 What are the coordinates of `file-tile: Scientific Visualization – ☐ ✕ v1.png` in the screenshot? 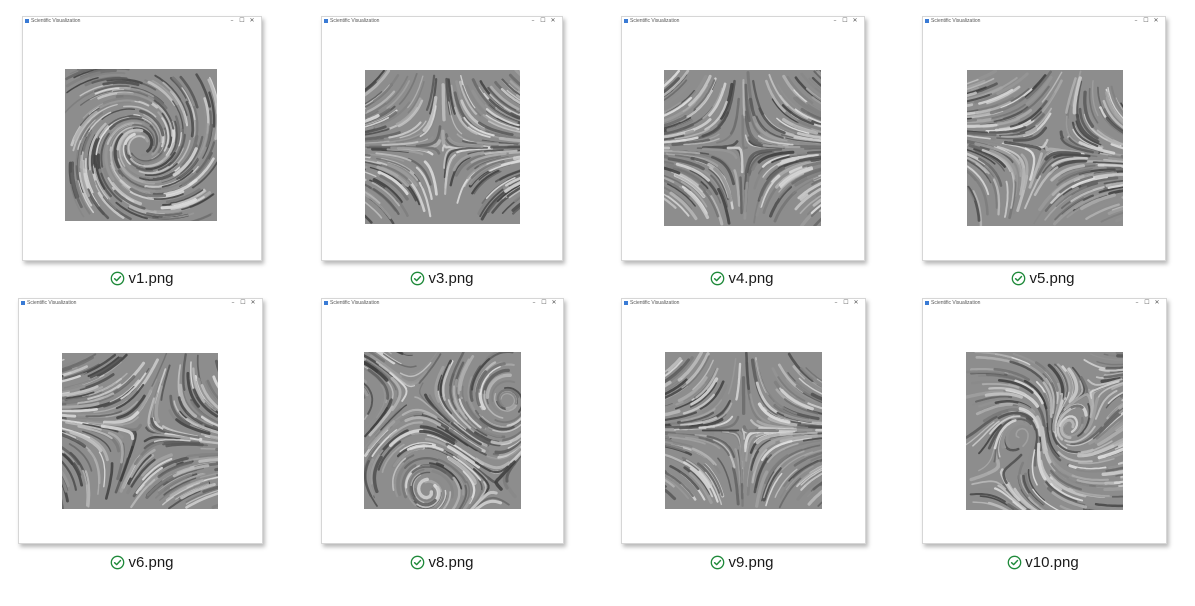 It's located at (150, 159).